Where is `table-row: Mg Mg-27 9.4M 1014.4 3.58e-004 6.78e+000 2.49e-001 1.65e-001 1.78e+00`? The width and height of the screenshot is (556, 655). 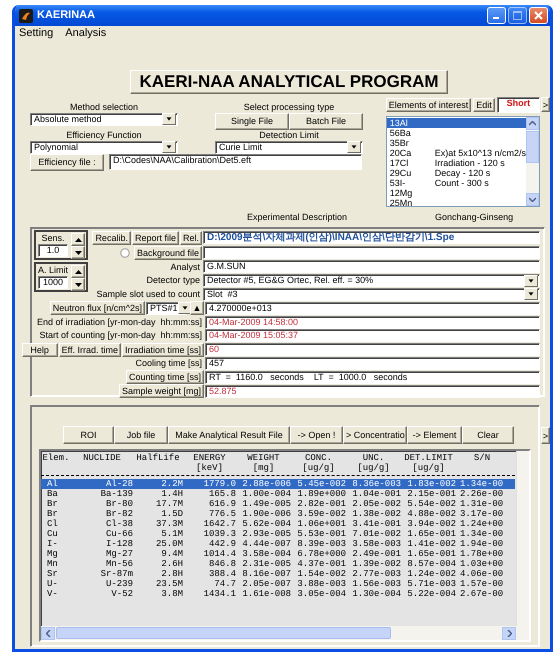 table-row: Mg Mg-27 9.4M 1014.4 3.58e-004 6.78e+000 2.49e-001 1.65e-001 1.78e+00 is located at coordinates (278, 554).